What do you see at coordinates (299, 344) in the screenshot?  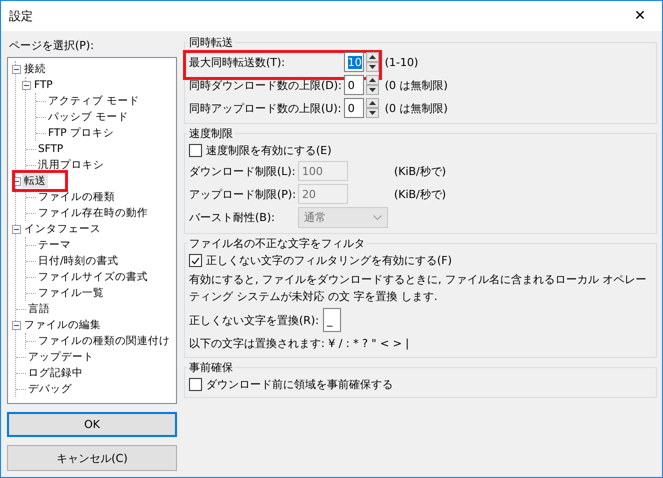 I see `description-text: 以下の文字は置換されます: ¥ / : * ? " < > |` at bounding box center [299, 344].